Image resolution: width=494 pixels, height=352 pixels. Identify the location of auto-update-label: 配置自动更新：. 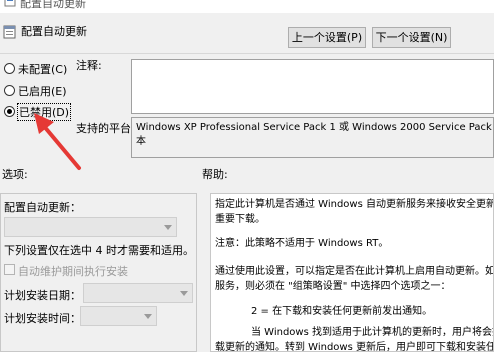
(42, 207).